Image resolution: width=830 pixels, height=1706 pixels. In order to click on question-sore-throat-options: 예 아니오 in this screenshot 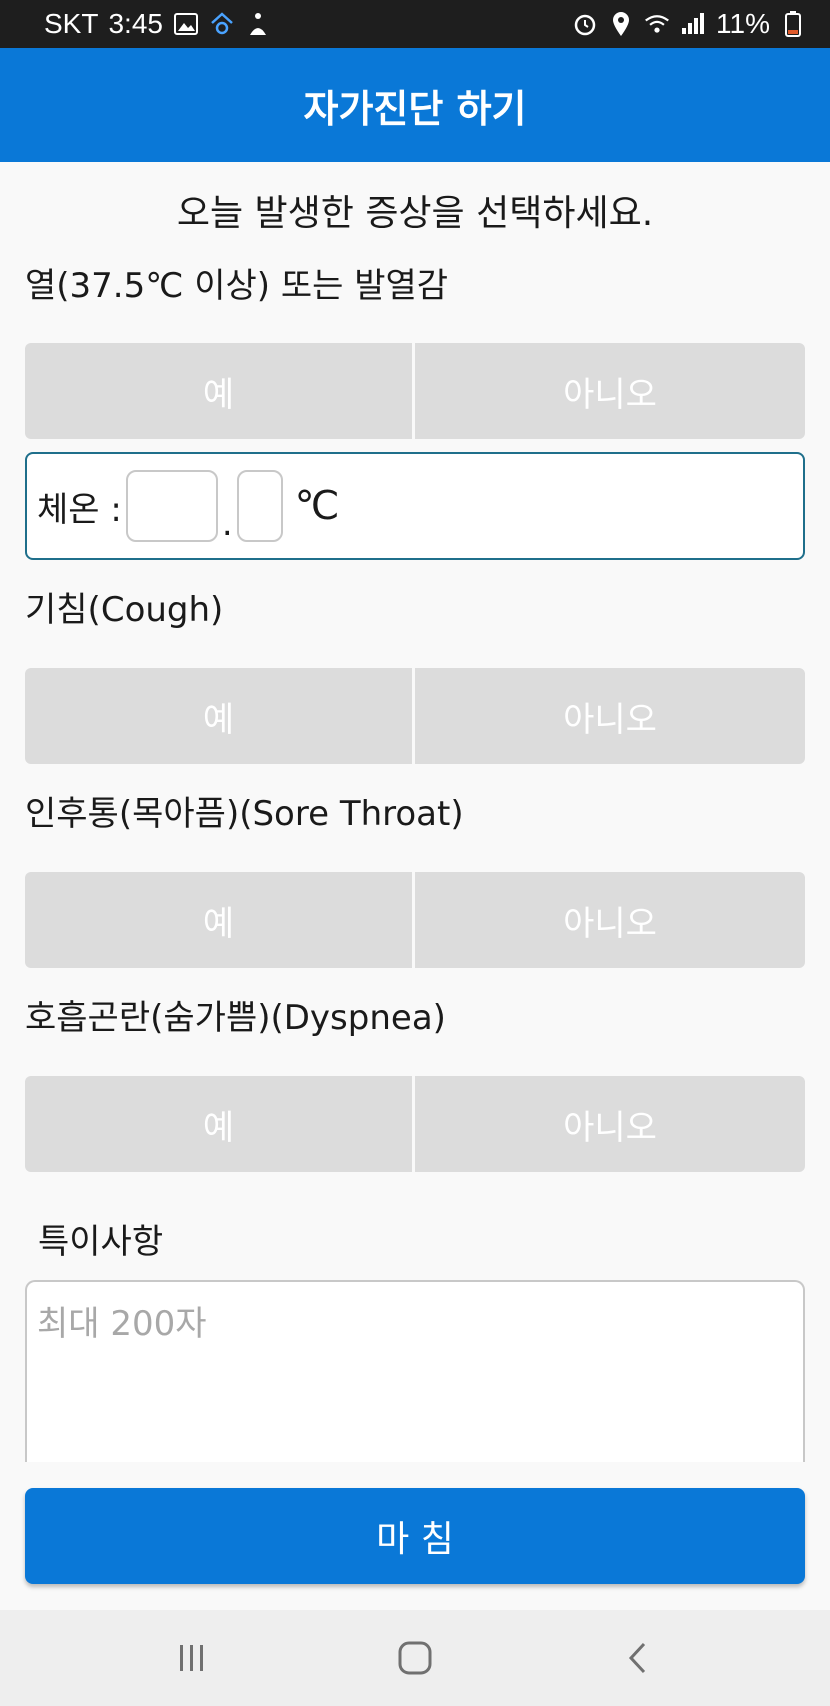, I will do `click(415, 920)`.